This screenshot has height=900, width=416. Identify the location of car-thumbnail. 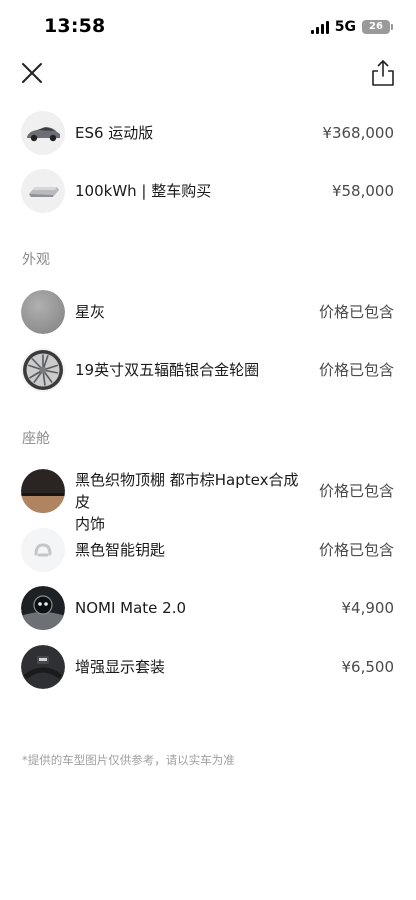
(43, 133).